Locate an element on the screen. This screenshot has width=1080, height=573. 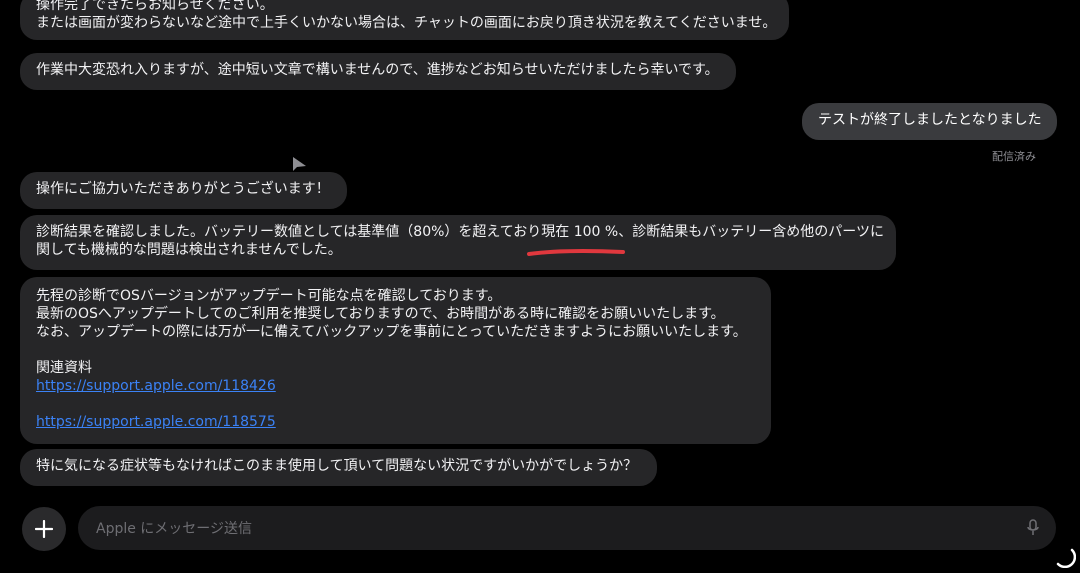
message-text: テストが終了しましたとなりました is located at coordinates (930, 120).